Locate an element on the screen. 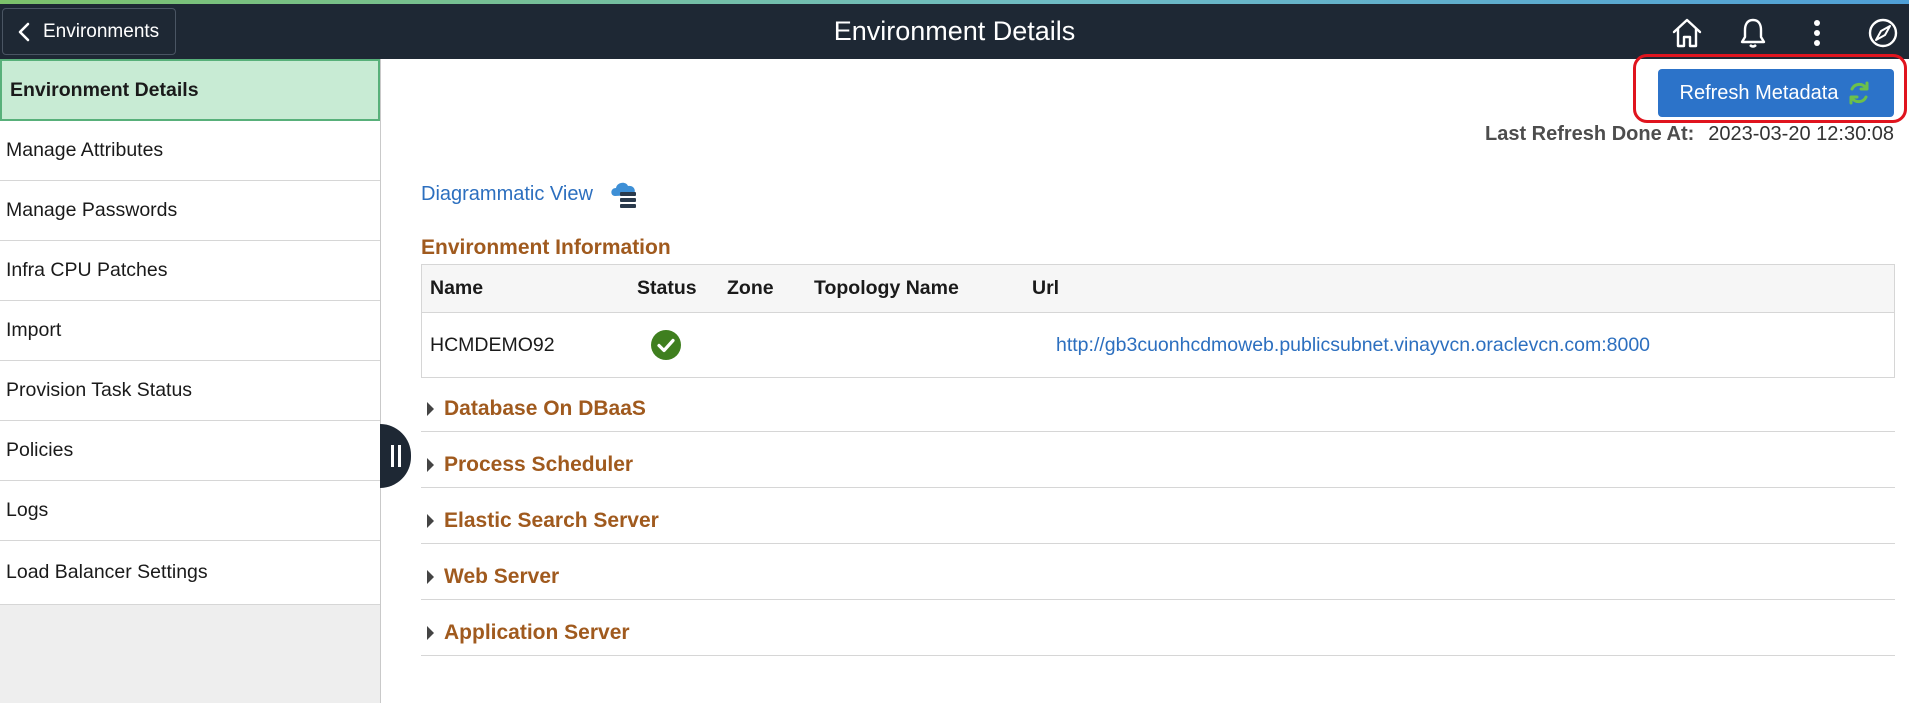 The width and height of the screenshot is (1909, 703). group-web-server: Web Server is located at coordinates (1158, 577).